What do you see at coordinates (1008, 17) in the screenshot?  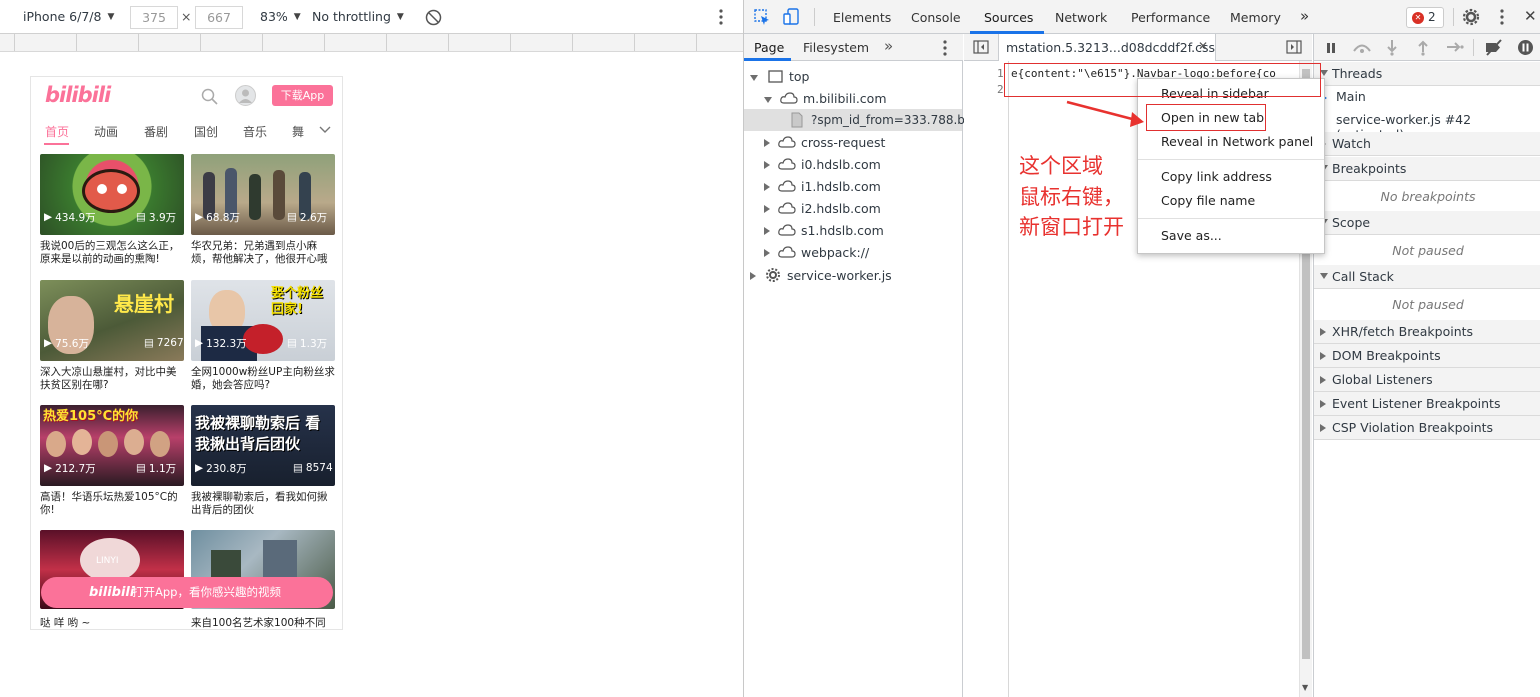 I see `tab-sources: Sources` at bounding box center [1008, 17].